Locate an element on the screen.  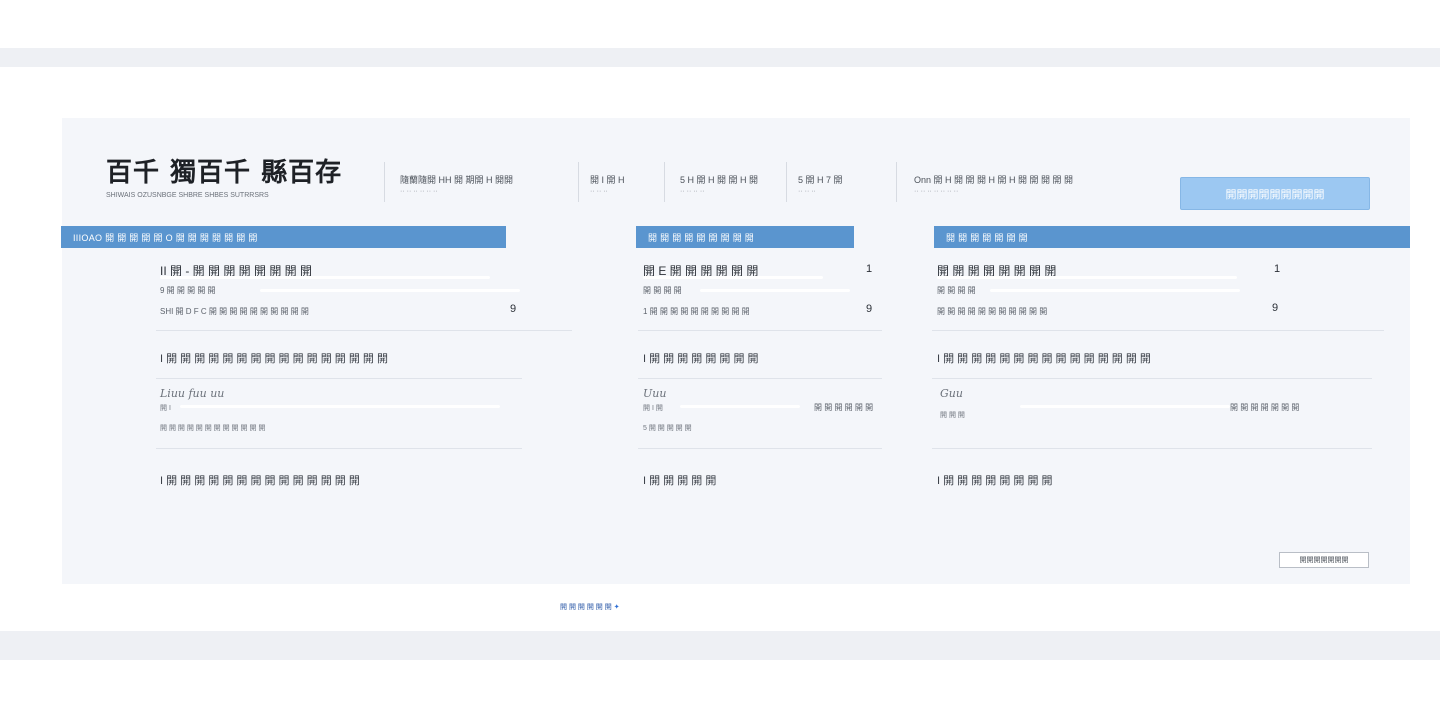
meta-item-3: 5 H 開 H 開 開 H 開 ·· ·· ·· ·· is located at coordinates (719, 186).